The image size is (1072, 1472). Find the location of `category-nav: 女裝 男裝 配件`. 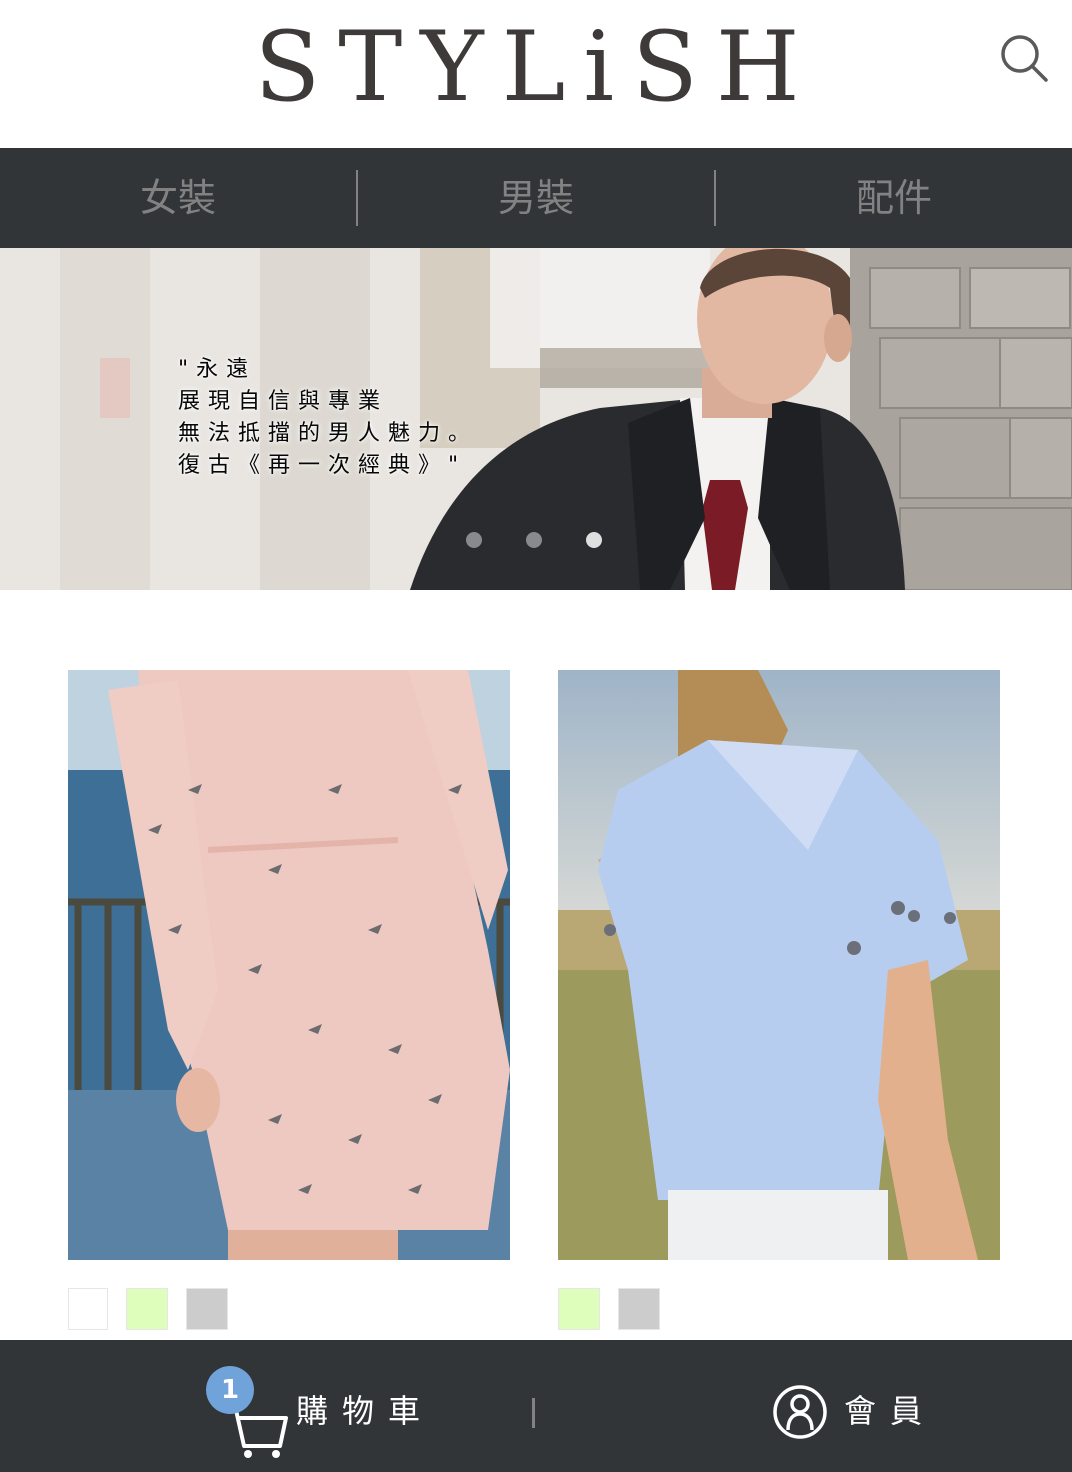

category-nav: 女裝 男裝 配件 is located at coordinates (536, 198).